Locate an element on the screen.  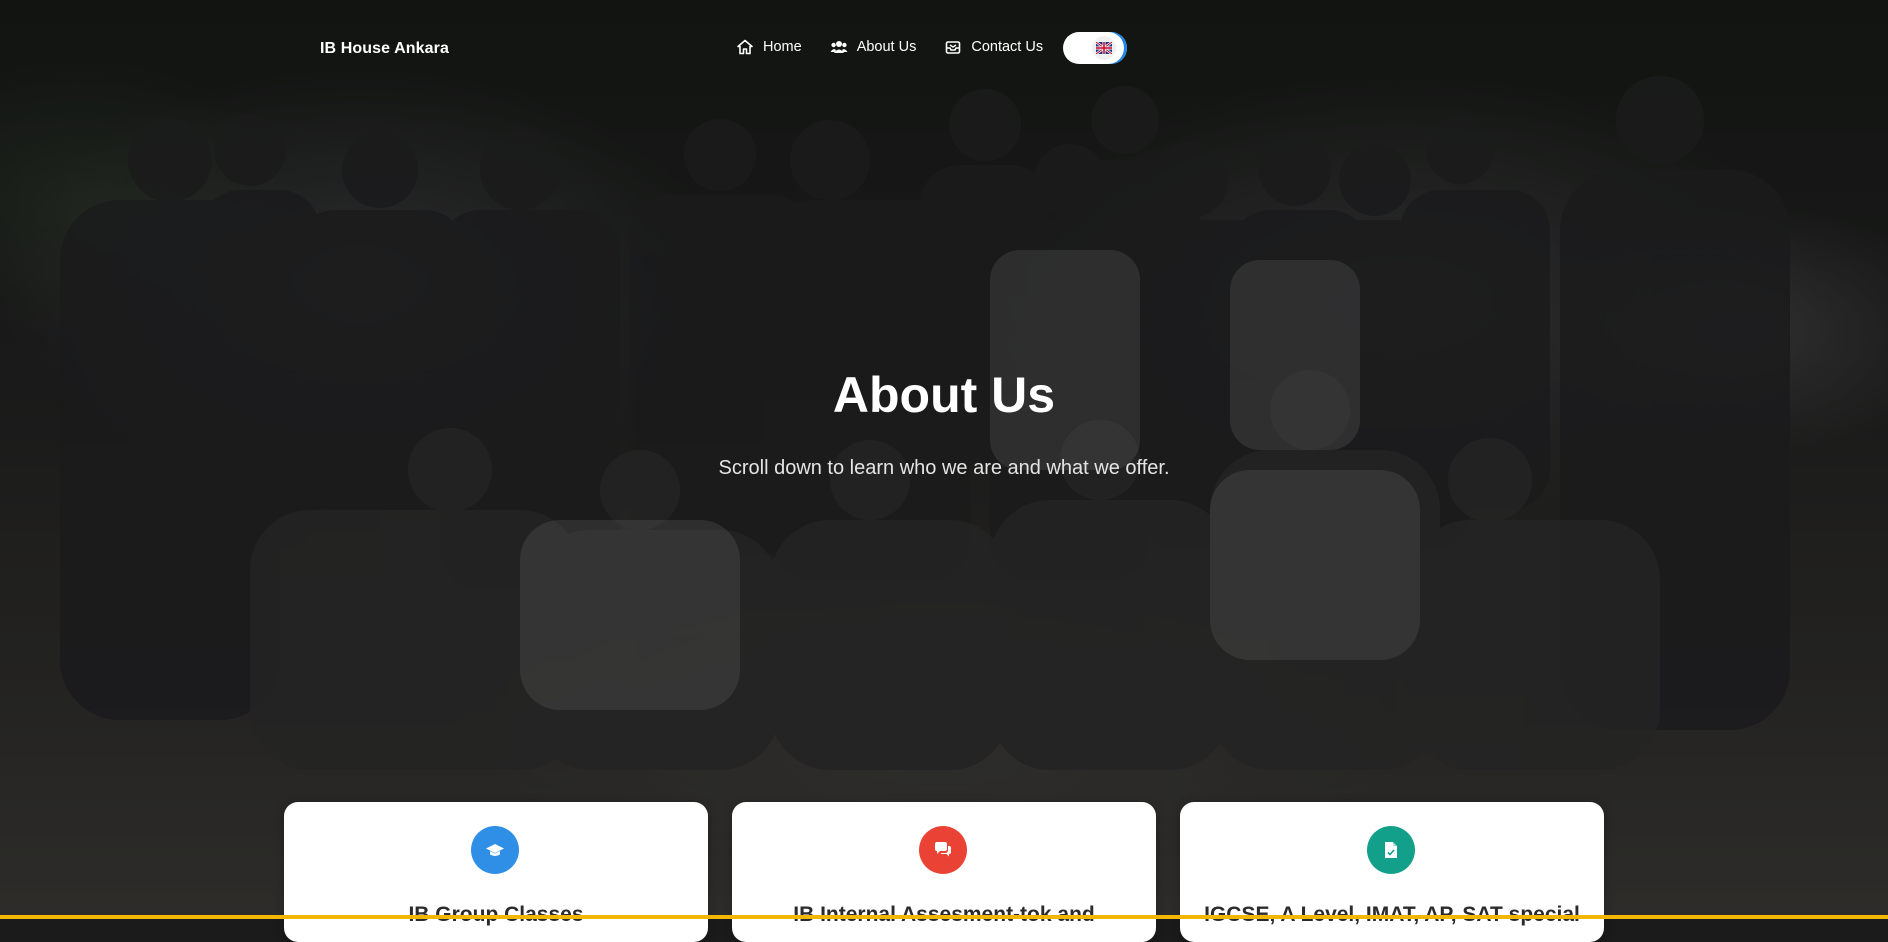
page-title: About Us is located at coordinates (944, 395).